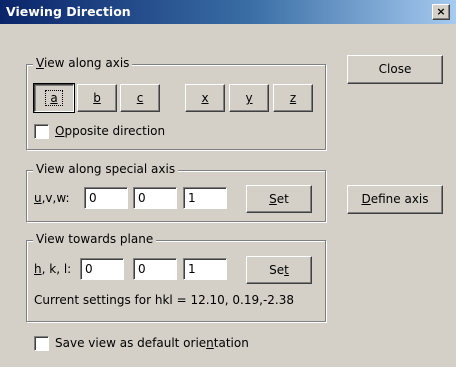  Describe the element at coordinates (228, 12) in the screenshot. I see `title-bar: Viewing Direction ×` at that location.